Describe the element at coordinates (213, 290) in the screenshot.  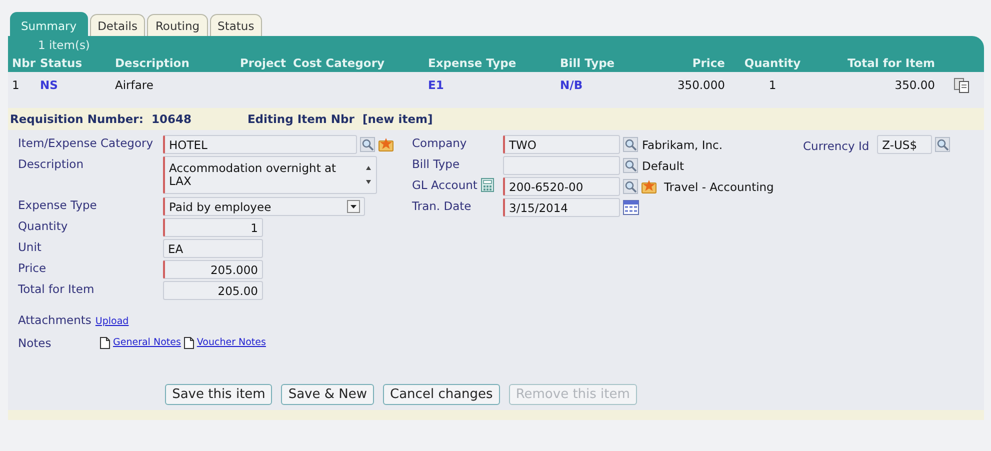
I see `input-field: 205.00` at that location.